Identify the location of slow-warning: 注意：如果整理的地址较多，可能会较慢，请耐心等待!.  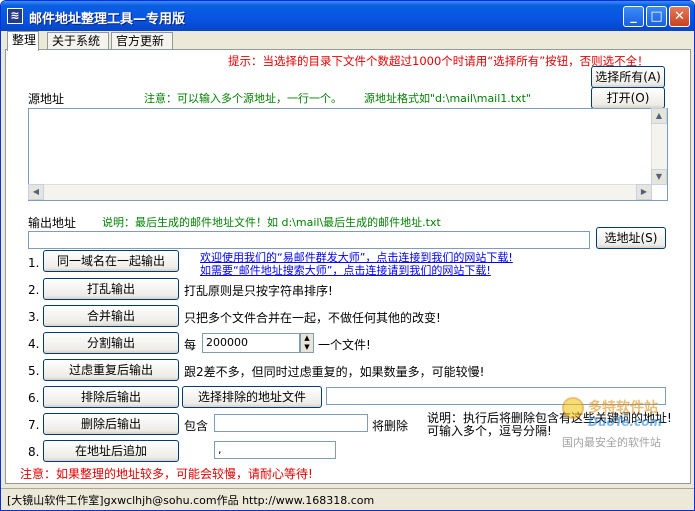
(166, 474).